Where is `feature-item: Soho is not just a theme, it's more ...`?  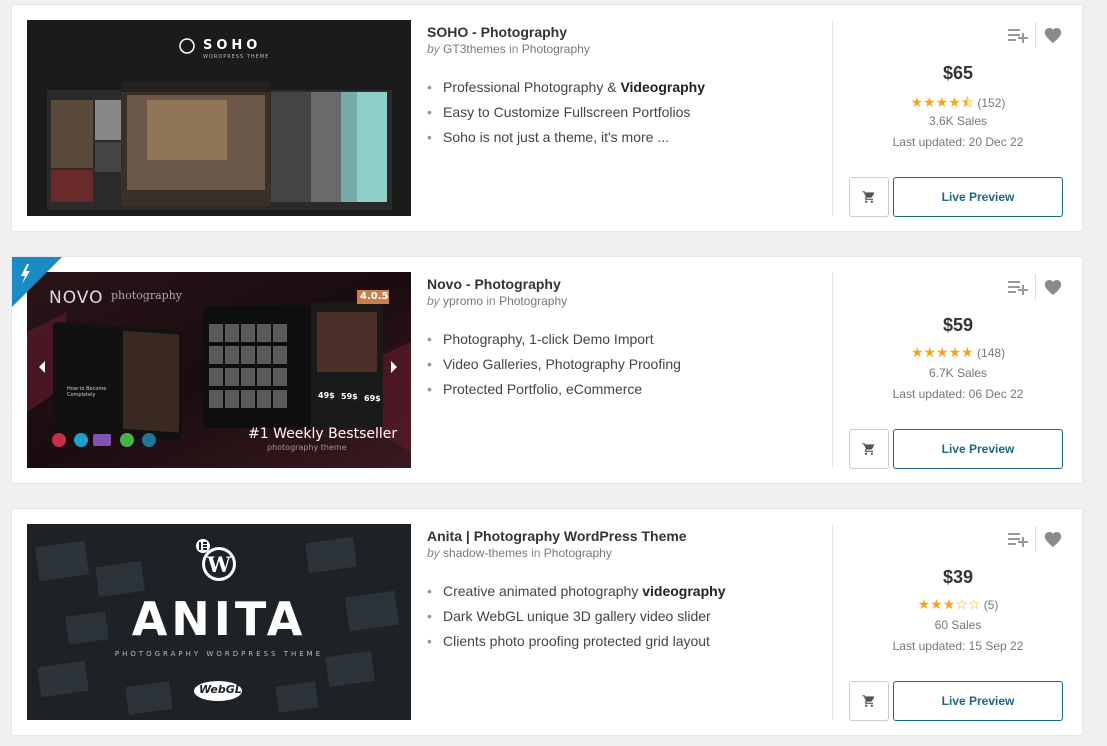 feature-item: Soho is not just a theme, it's more ... is located at coordinates (627, 137).